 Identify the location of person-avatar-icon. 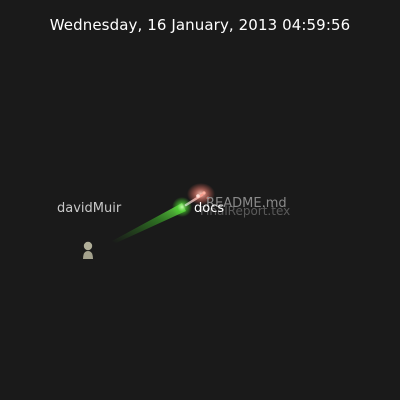
(88, 250).